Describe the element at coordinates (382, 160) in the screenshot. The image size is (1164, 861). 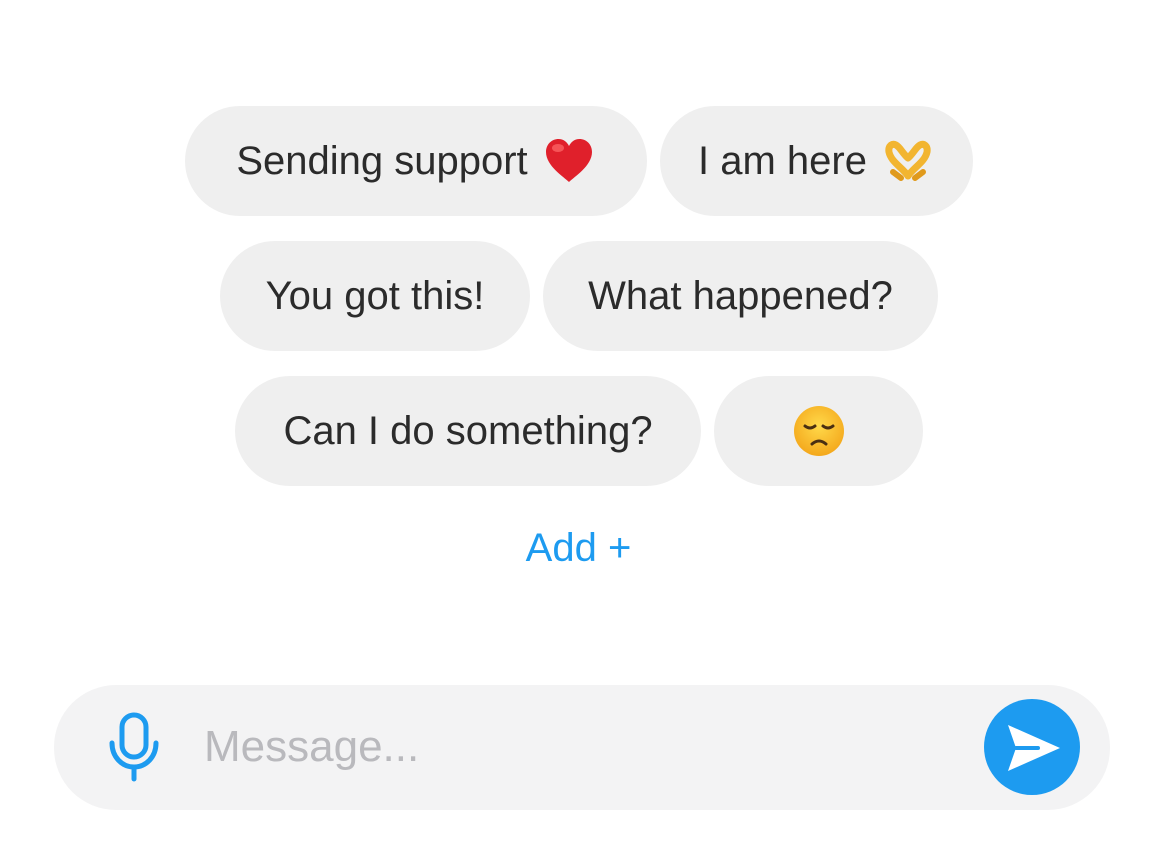
I see `quick-reply-label: Sending support` at that location.